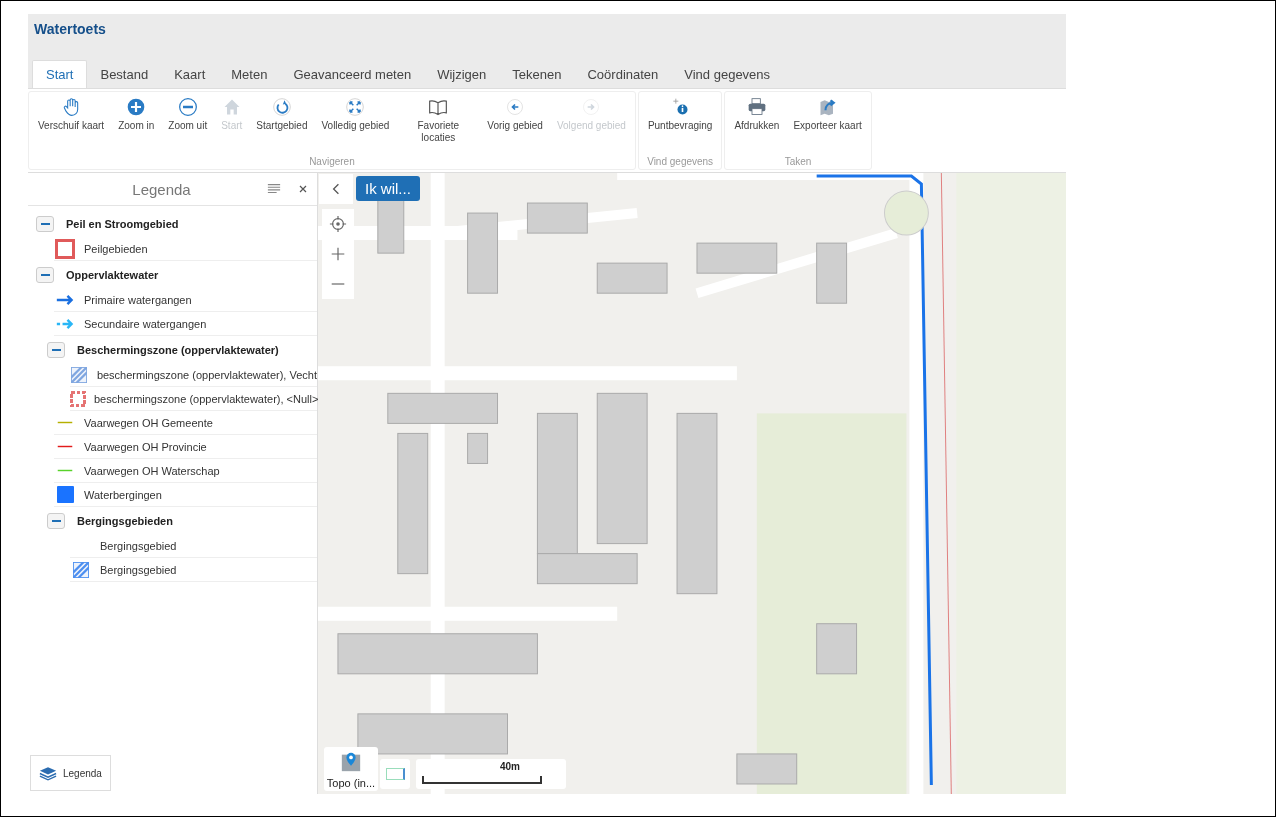 This screenshot has height=817, width=1276. What do you see at coordinates (125, 520) in the screenshot?
I see `legend-group: Bergingsgebieden` at bounding box center [125, 520].